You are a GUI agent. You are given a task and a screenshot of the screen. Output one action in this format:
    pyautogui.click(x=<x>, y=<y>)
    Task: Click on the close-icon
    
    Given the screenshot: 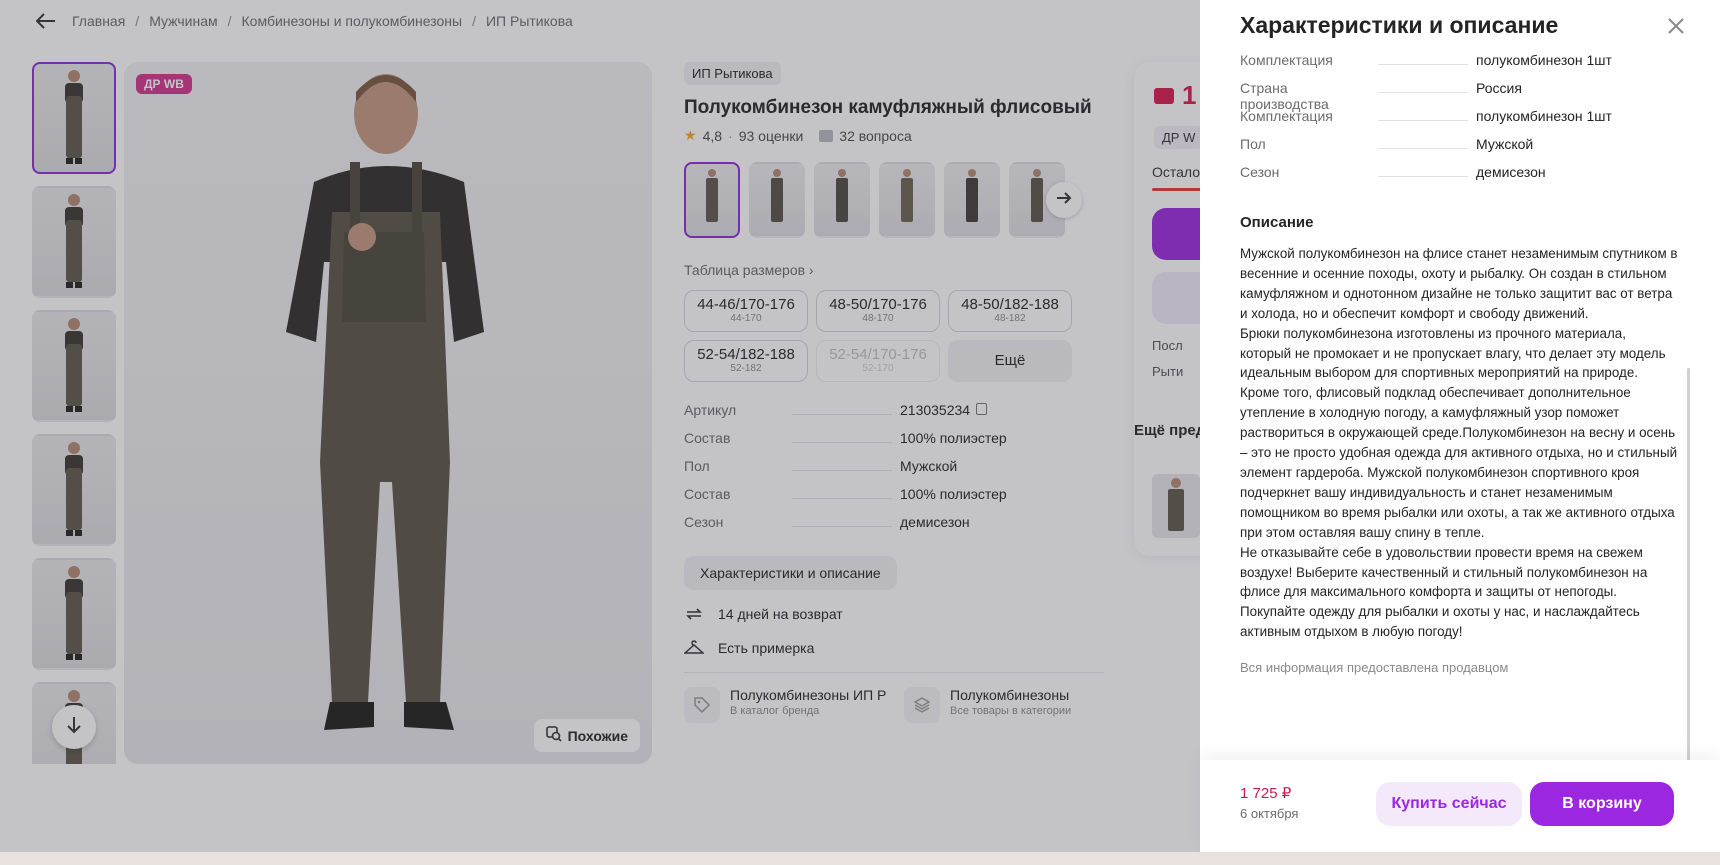 What is the action you would take?
    pyautogui.click(x=1676, y=28)
    